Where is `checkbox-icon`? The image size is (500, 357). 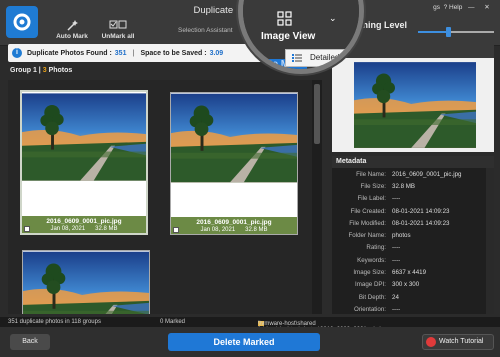 checkbox-icon is located at coordinates (118, 24).